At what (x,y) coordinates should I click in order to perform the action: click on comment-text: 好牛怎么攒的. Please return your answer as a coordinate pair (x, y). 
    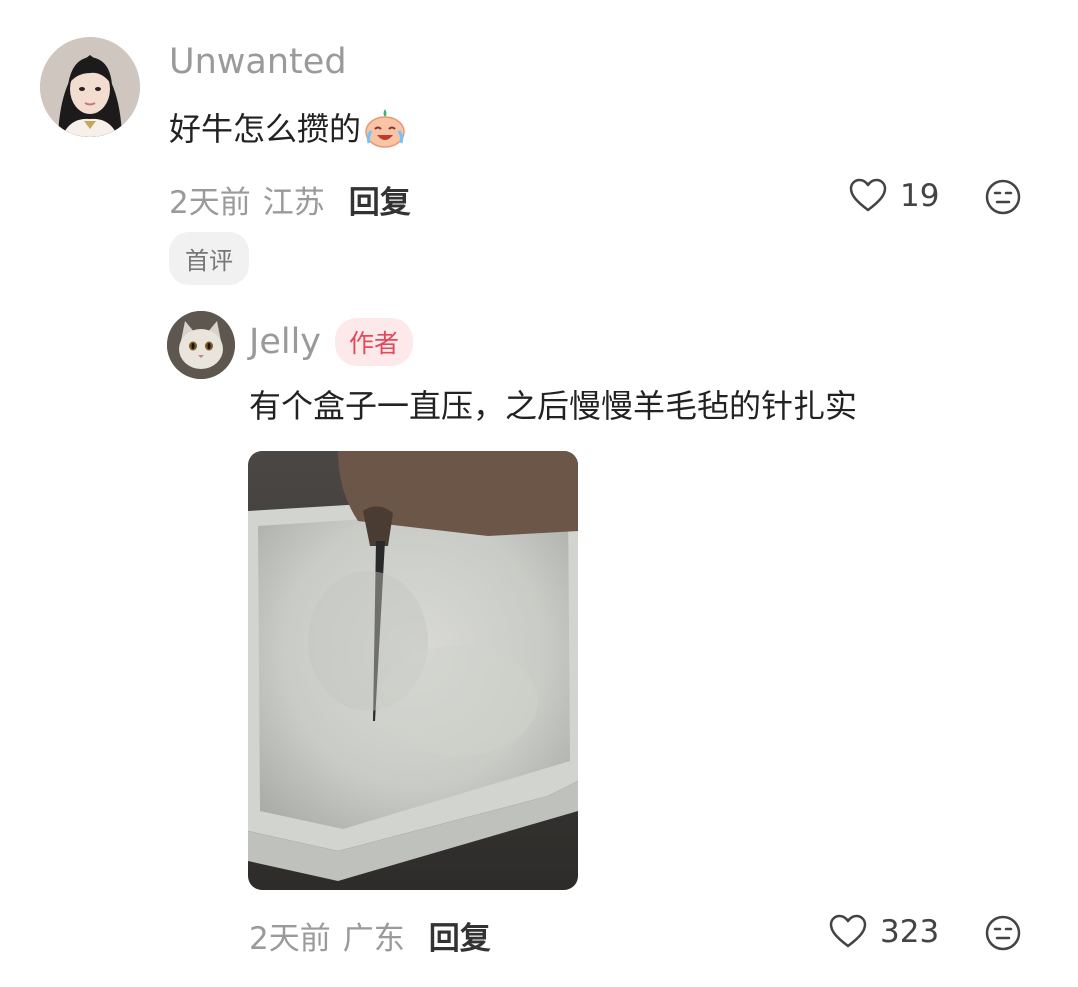
    Looking at the image, I should click on (288, 127).